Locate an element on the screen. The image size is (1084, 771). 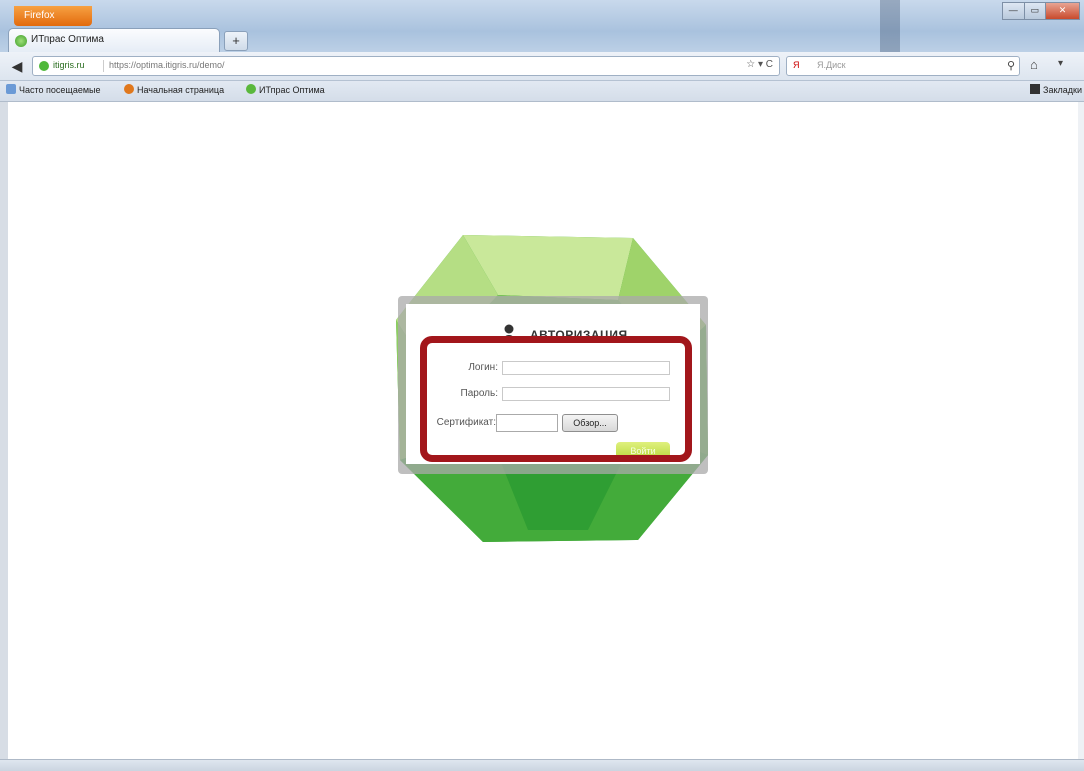
window-right-edge is located at coordinates (1081, 430).